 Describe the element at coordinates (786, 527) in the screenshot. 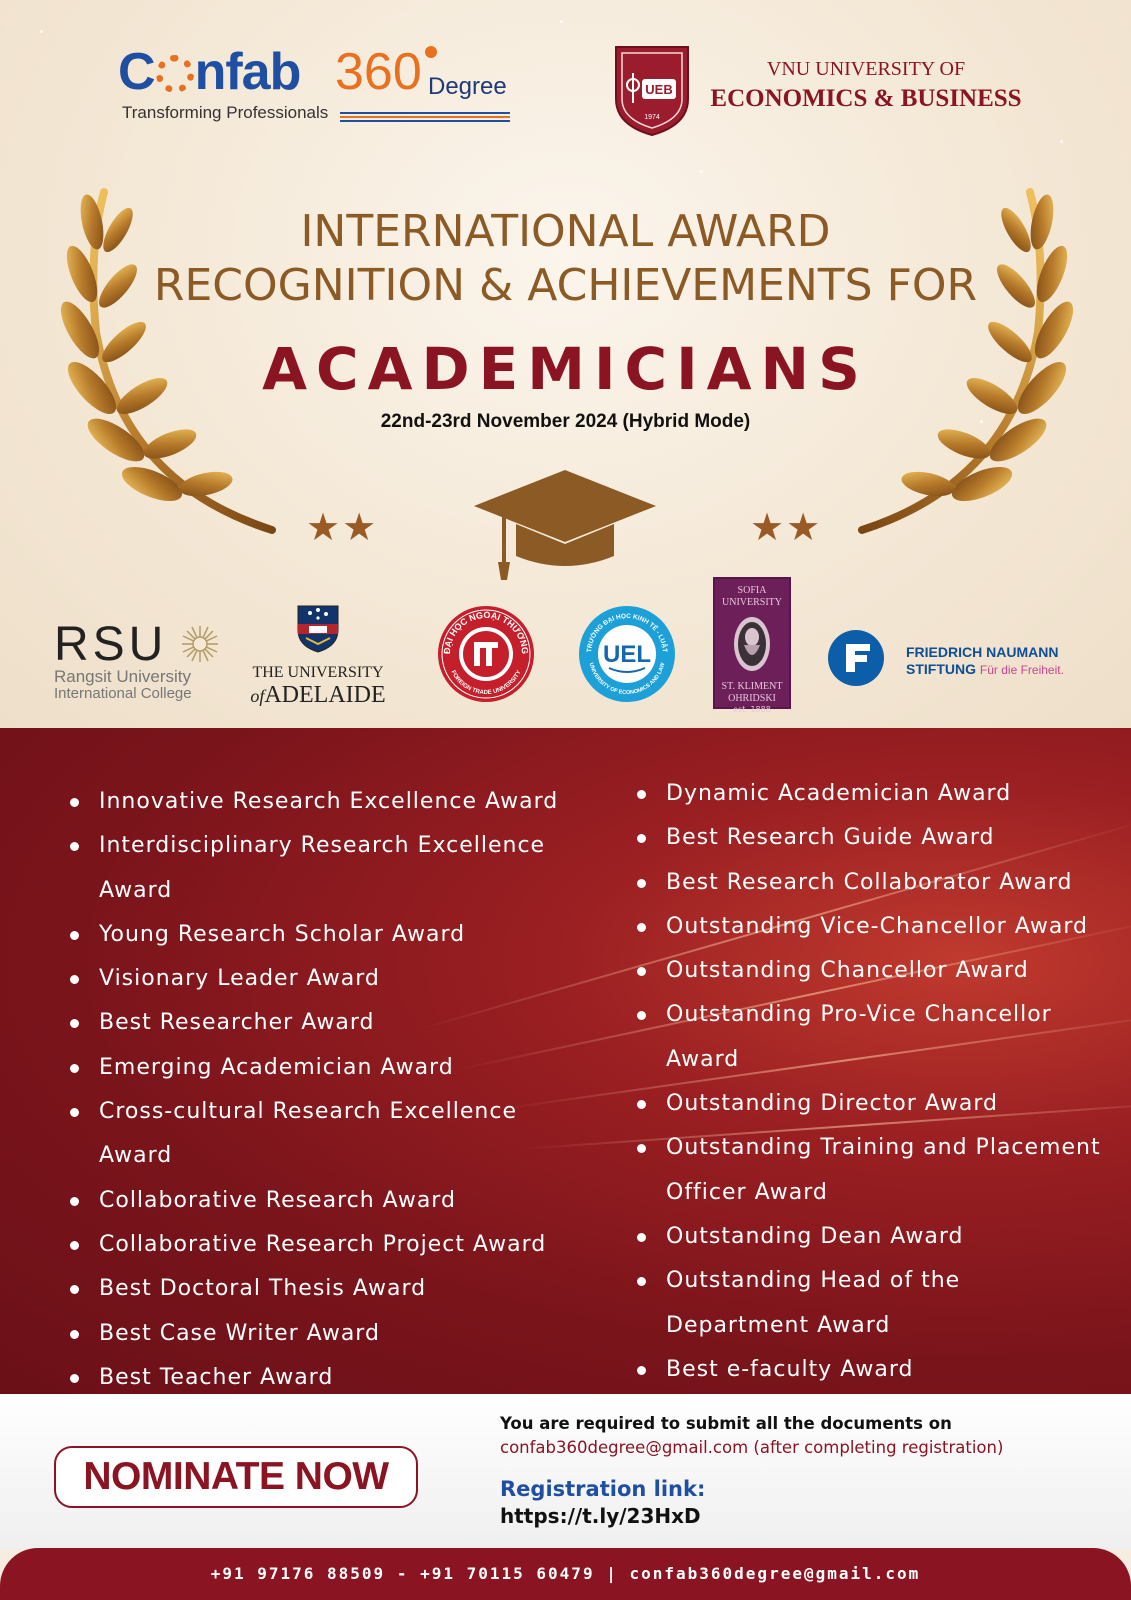

I see `stars-right-icon: ★★` at that location.